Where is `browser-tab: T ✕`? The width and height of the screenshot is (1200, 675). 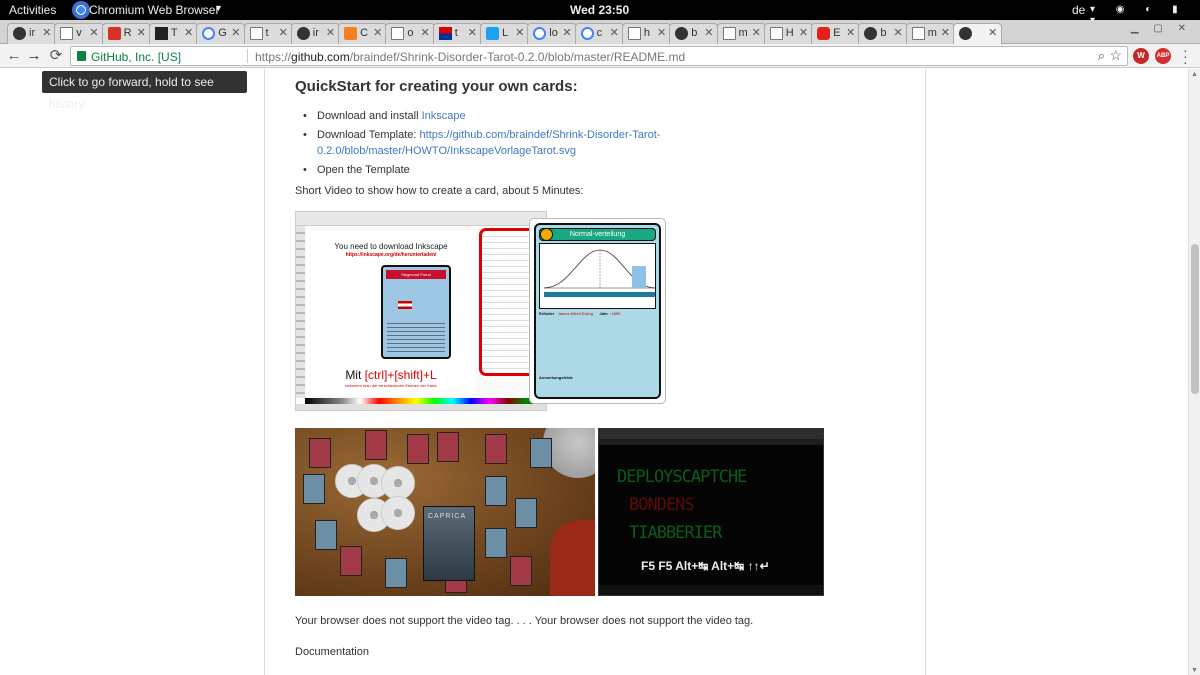
browser-tab: T ✕ is located at coordinates (173, 33).